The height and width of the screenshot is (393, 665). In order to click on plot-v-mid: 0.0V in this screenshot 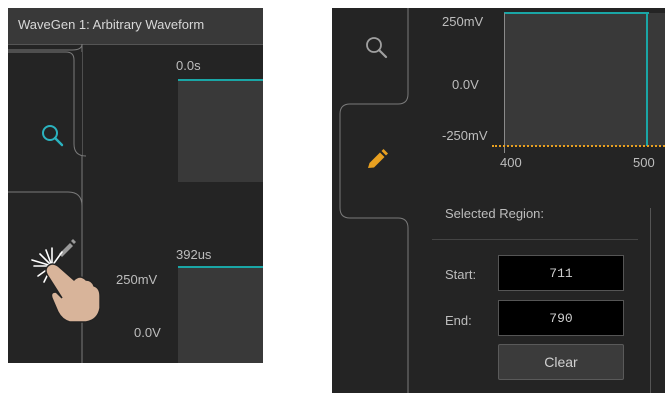, I will do `click(465, 84)`.